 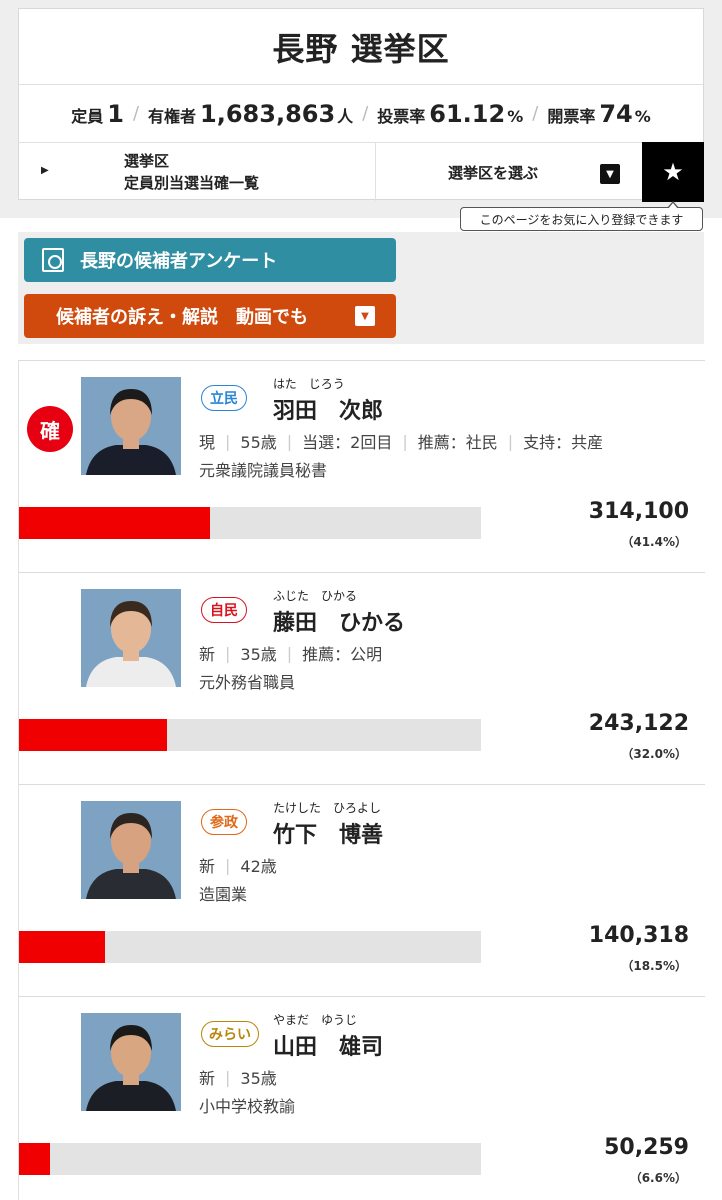 What do you see at coordinates (224, 398) in the screenshot?
I see `party-badge: 立民` at bounding box center [224, 398].